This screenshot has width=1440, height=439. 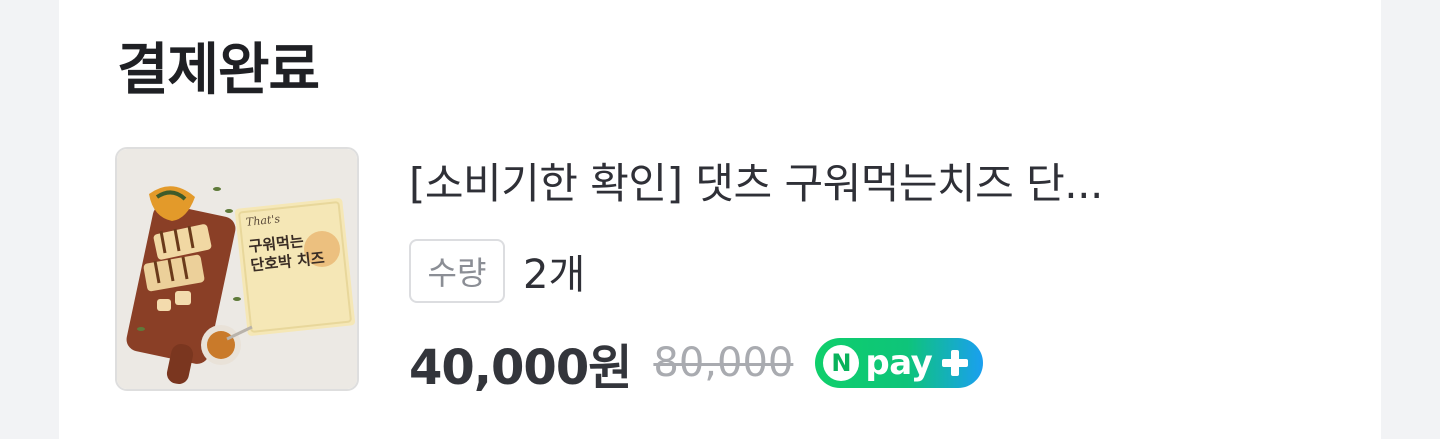 What do you see at coordinates (457, 271) in the screenshot?
I see `quantity-label: 수량` at bounding box center [457, 271].